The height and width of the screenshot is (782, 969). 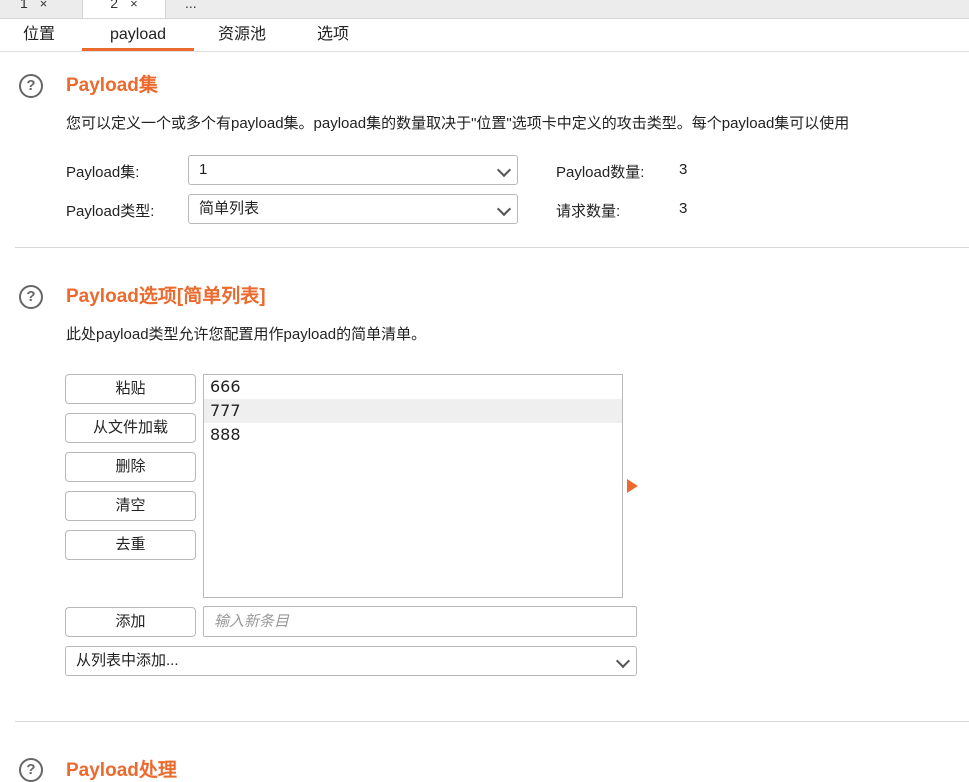 I want to click on request-count-label: 请求数量:, so click(x=588, y=211).